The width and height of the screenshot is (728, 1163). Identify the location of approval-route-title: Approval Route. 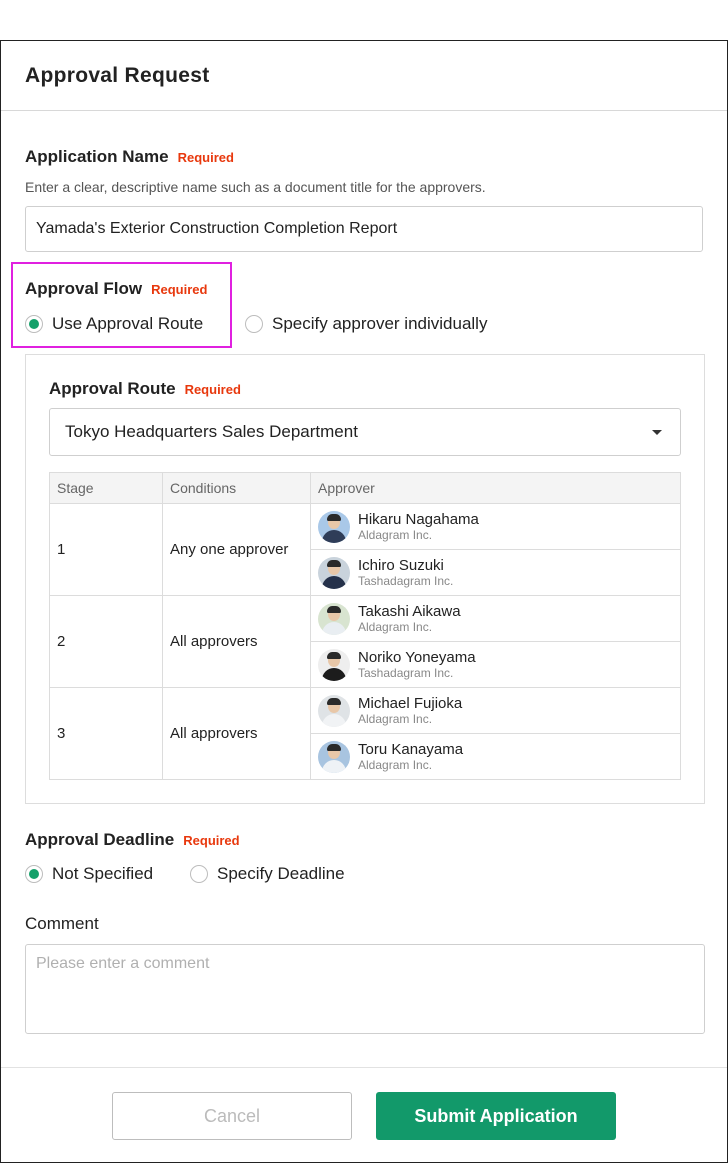
(112, 388).